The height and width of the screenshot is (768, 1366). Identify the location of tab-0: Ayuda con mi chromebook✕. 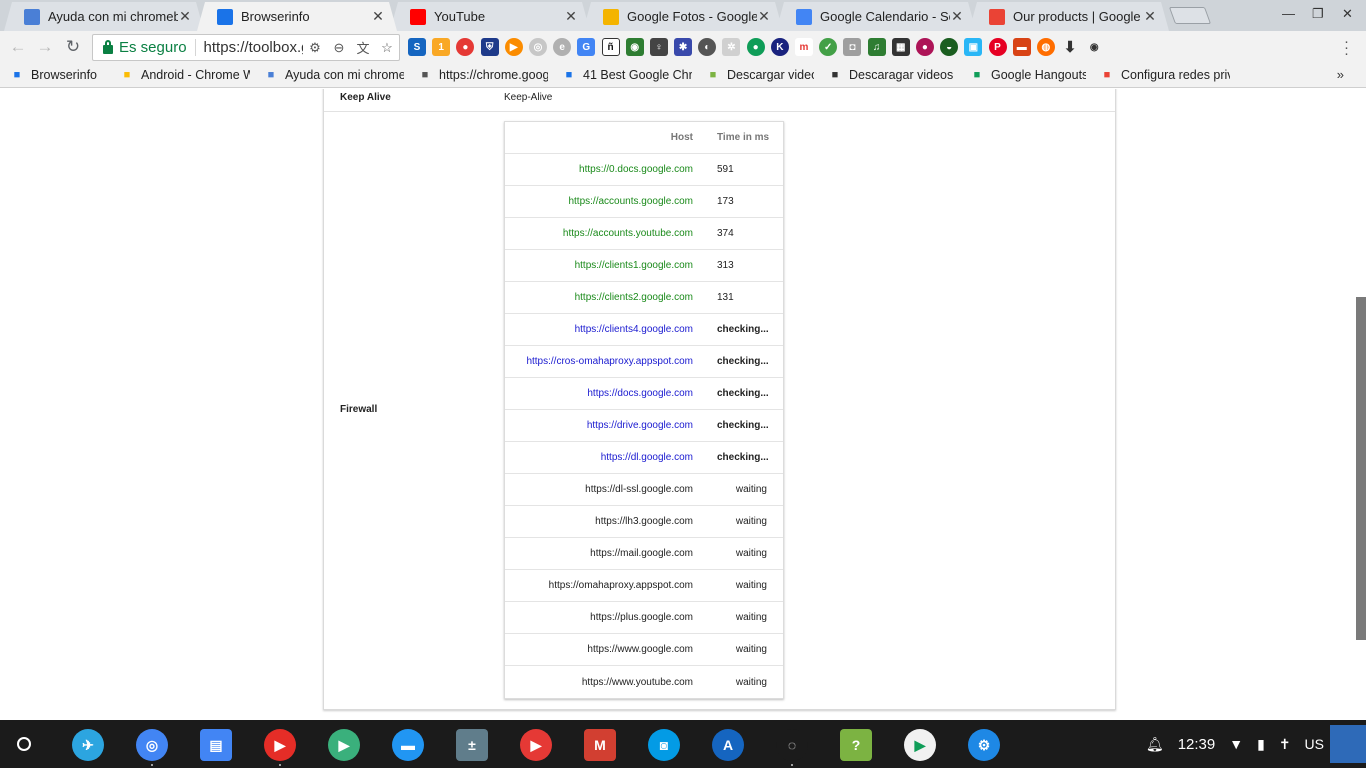
(104, 16).